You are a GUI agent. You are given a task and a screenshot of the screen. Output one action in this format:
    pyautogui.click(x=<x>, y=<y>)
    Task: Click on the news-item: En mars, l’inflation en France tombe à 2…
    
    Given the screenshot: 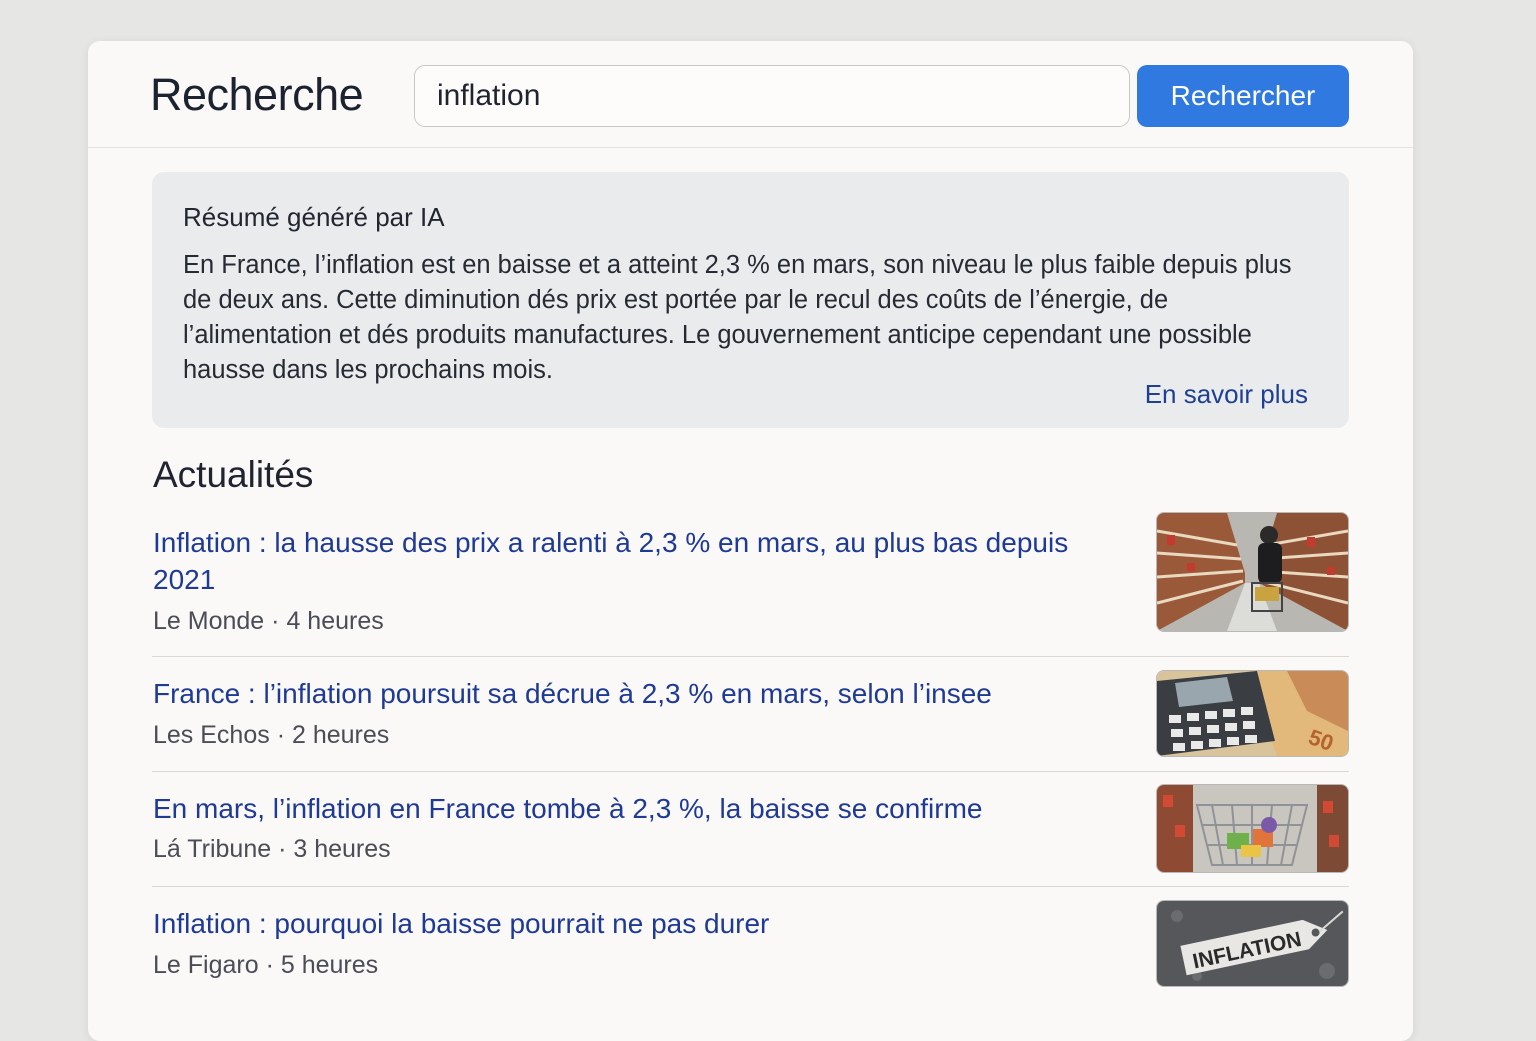 What is the action you would take?
    pyautogui.click(x=750, y=829)
    